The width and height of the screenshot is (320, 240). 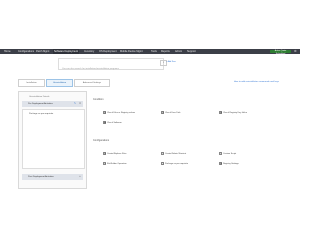 What do you see at coordinates (280, 52) in the screenshot?
I see `status-badge: Active Quote Scheduled` at bounding box center [280, 52].